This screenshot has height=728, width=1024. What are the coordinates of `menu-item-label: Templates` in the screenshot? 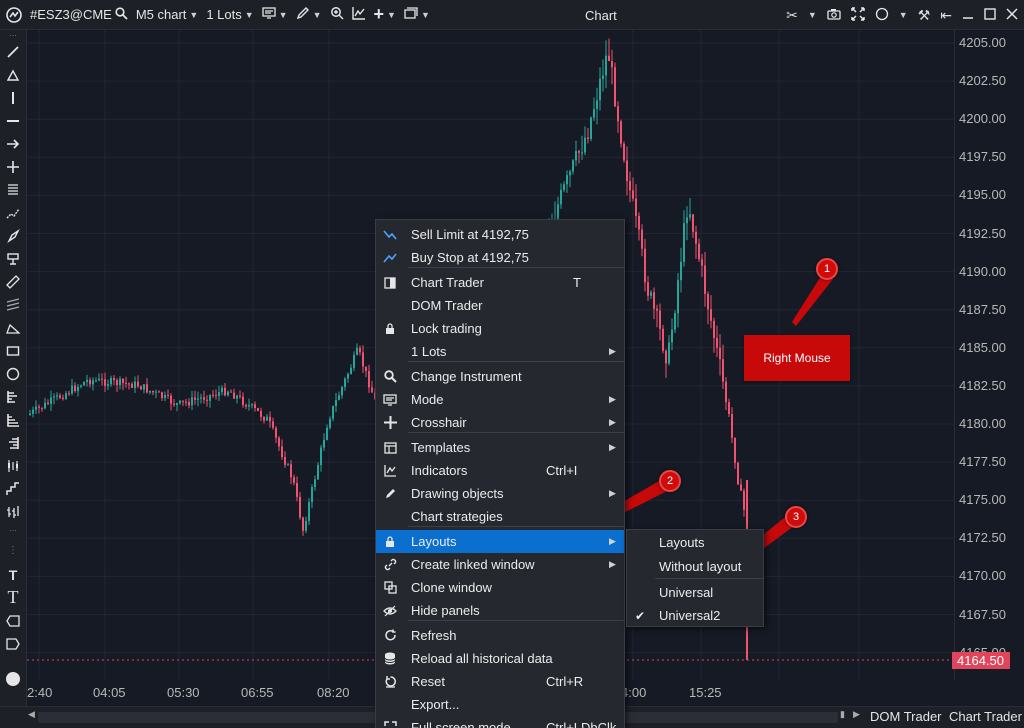 It's located at (441, 447).